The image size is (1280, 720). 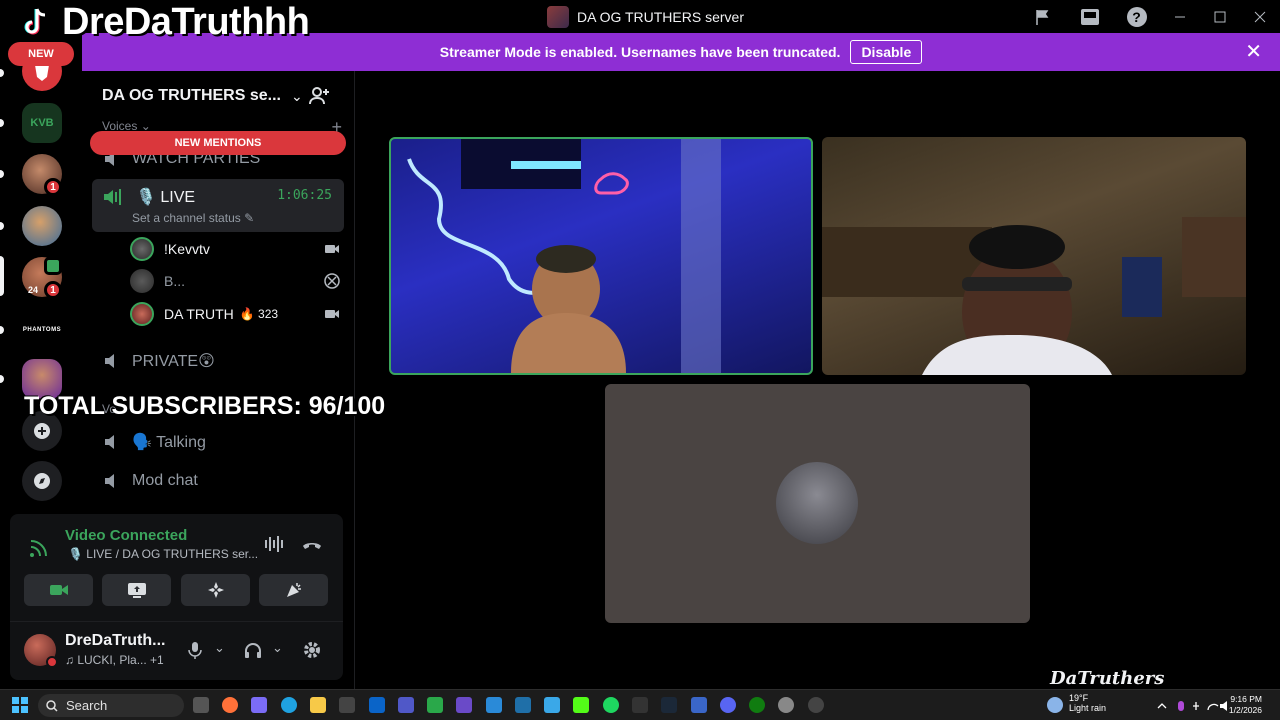 I want to click on window-title: DA OG TRUTHERS server, so click(x=645, y=17).